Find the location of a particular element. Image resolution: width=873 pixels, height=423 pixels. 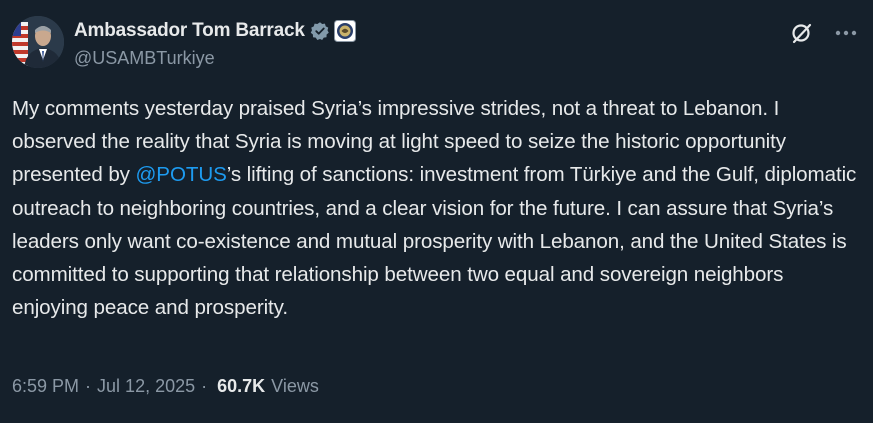

views-count: 60.7K is located at coordinates (241, 386).